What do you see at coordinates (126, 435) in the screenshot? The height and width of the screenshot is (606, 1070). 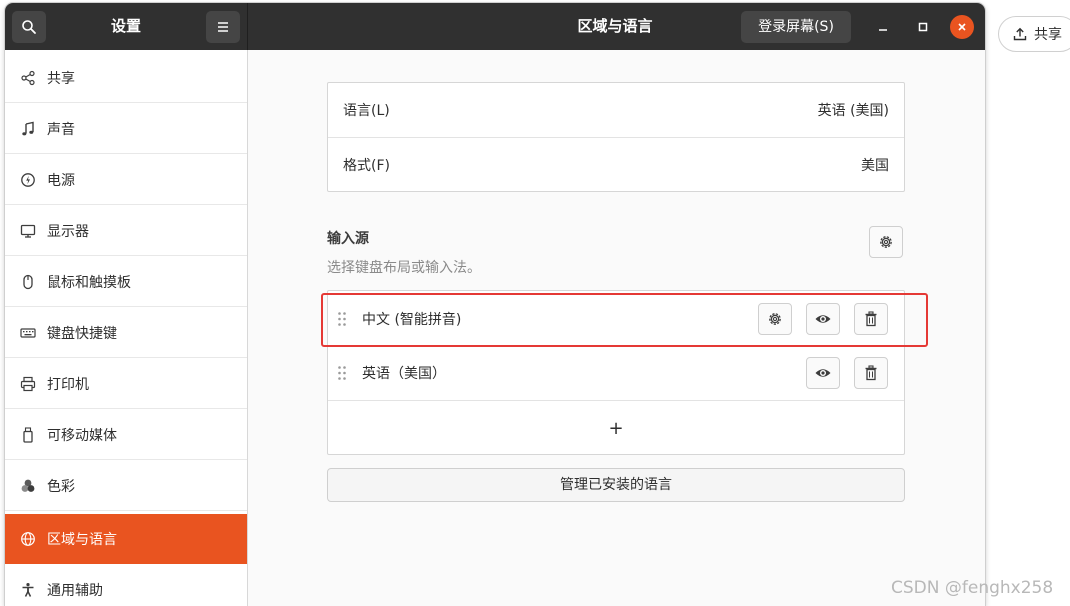 I see `sidebar-item-removable-media: 可移动媒体` at bounding box center [126, 435].